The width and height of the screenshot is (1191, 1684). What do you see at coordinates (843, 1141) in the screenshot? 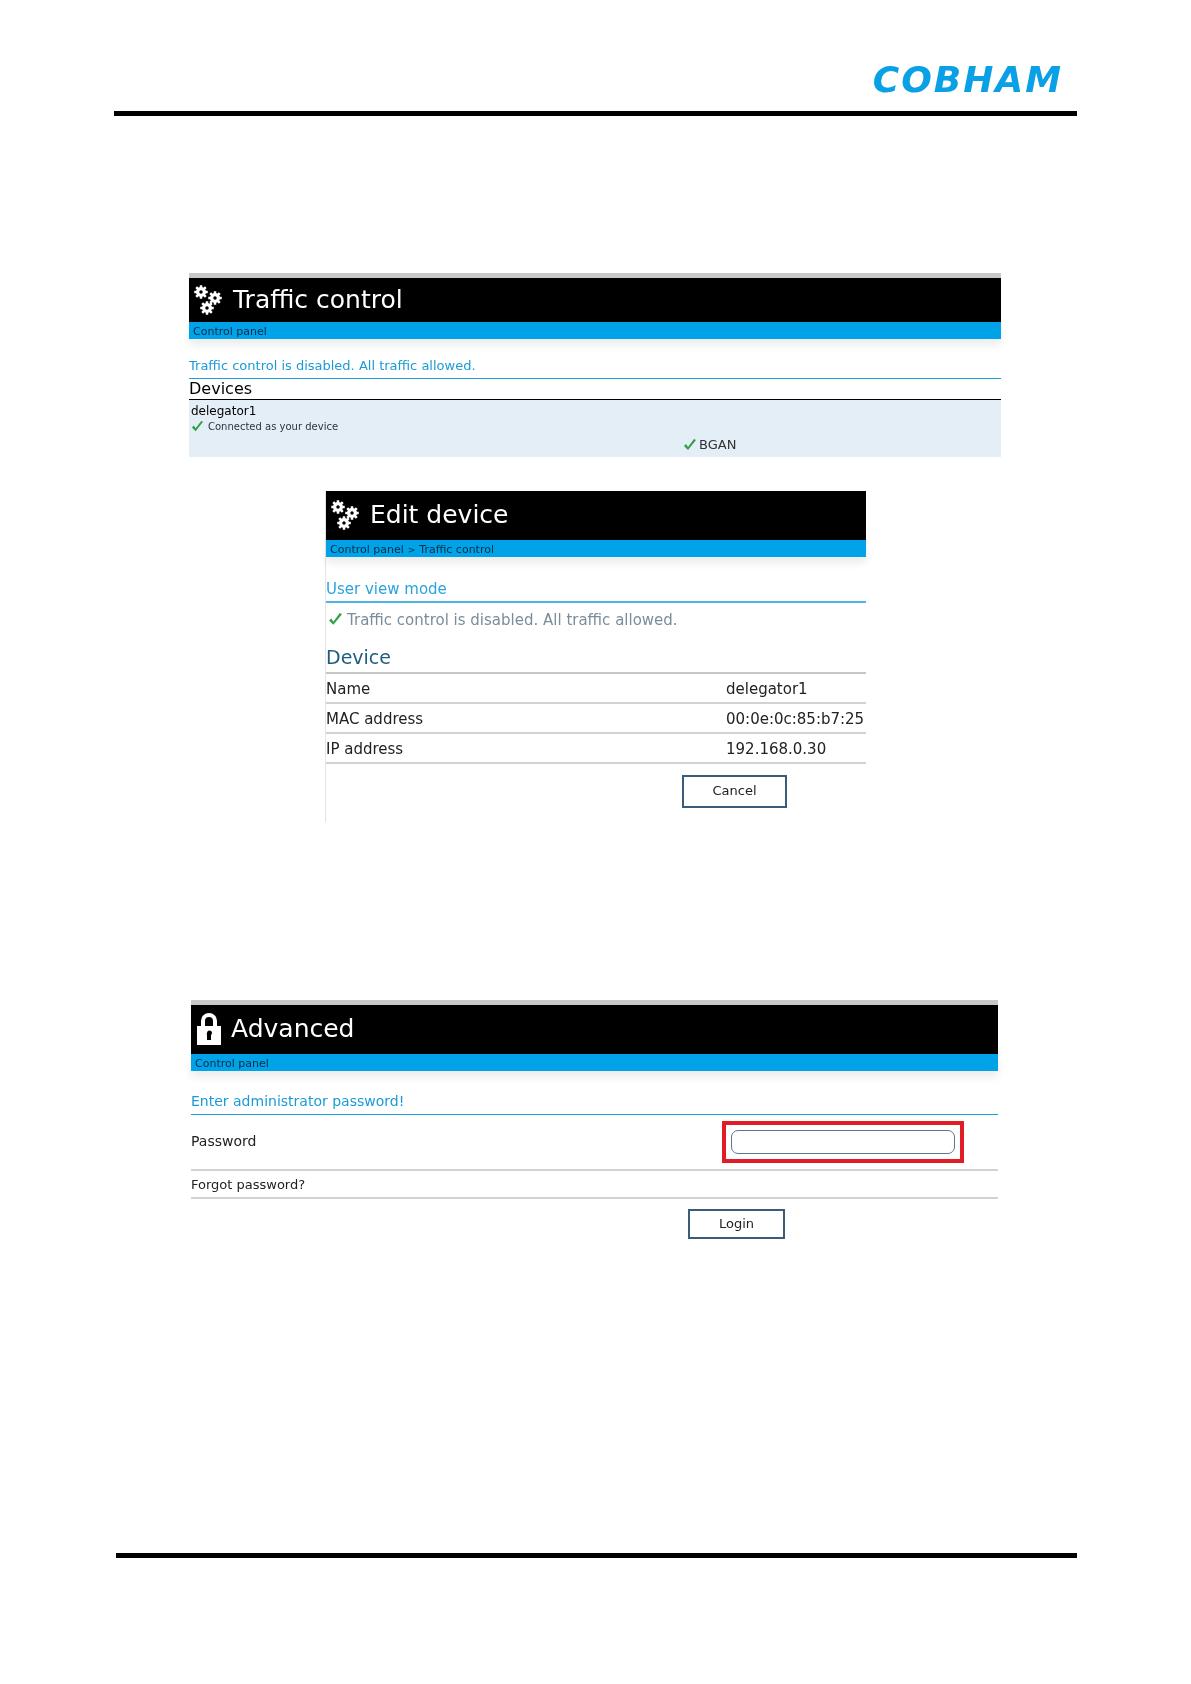
I see `password-field` at bounding box center [843, 1141].